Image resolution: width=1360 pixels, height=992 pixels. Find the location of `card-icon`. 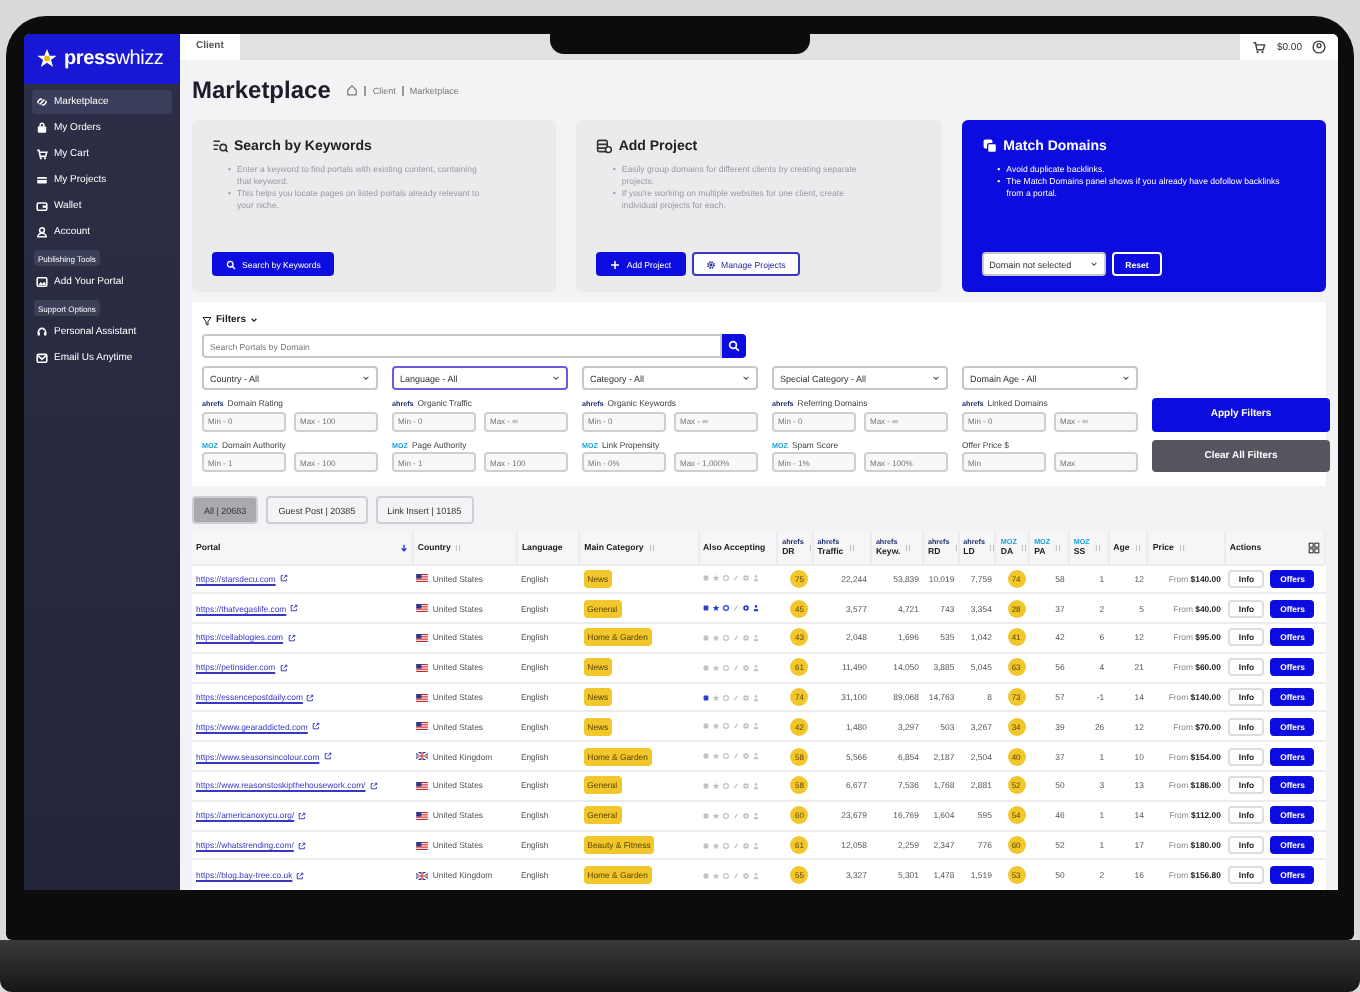

card-icon is located at coordinates (42, 180).